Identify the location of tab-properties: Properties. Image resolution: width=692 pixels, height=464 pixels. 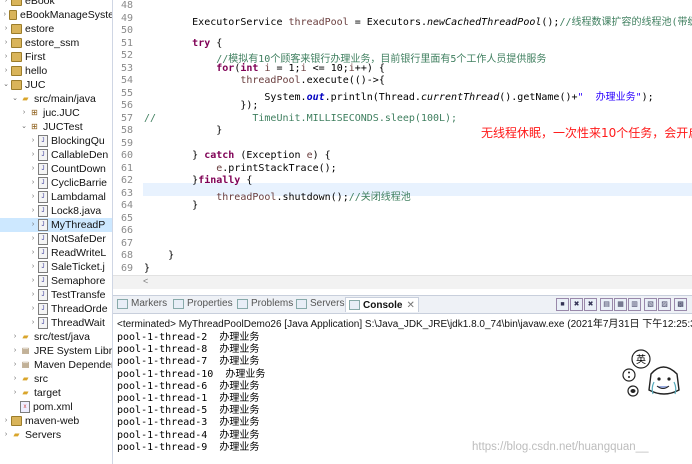
(203, 303).